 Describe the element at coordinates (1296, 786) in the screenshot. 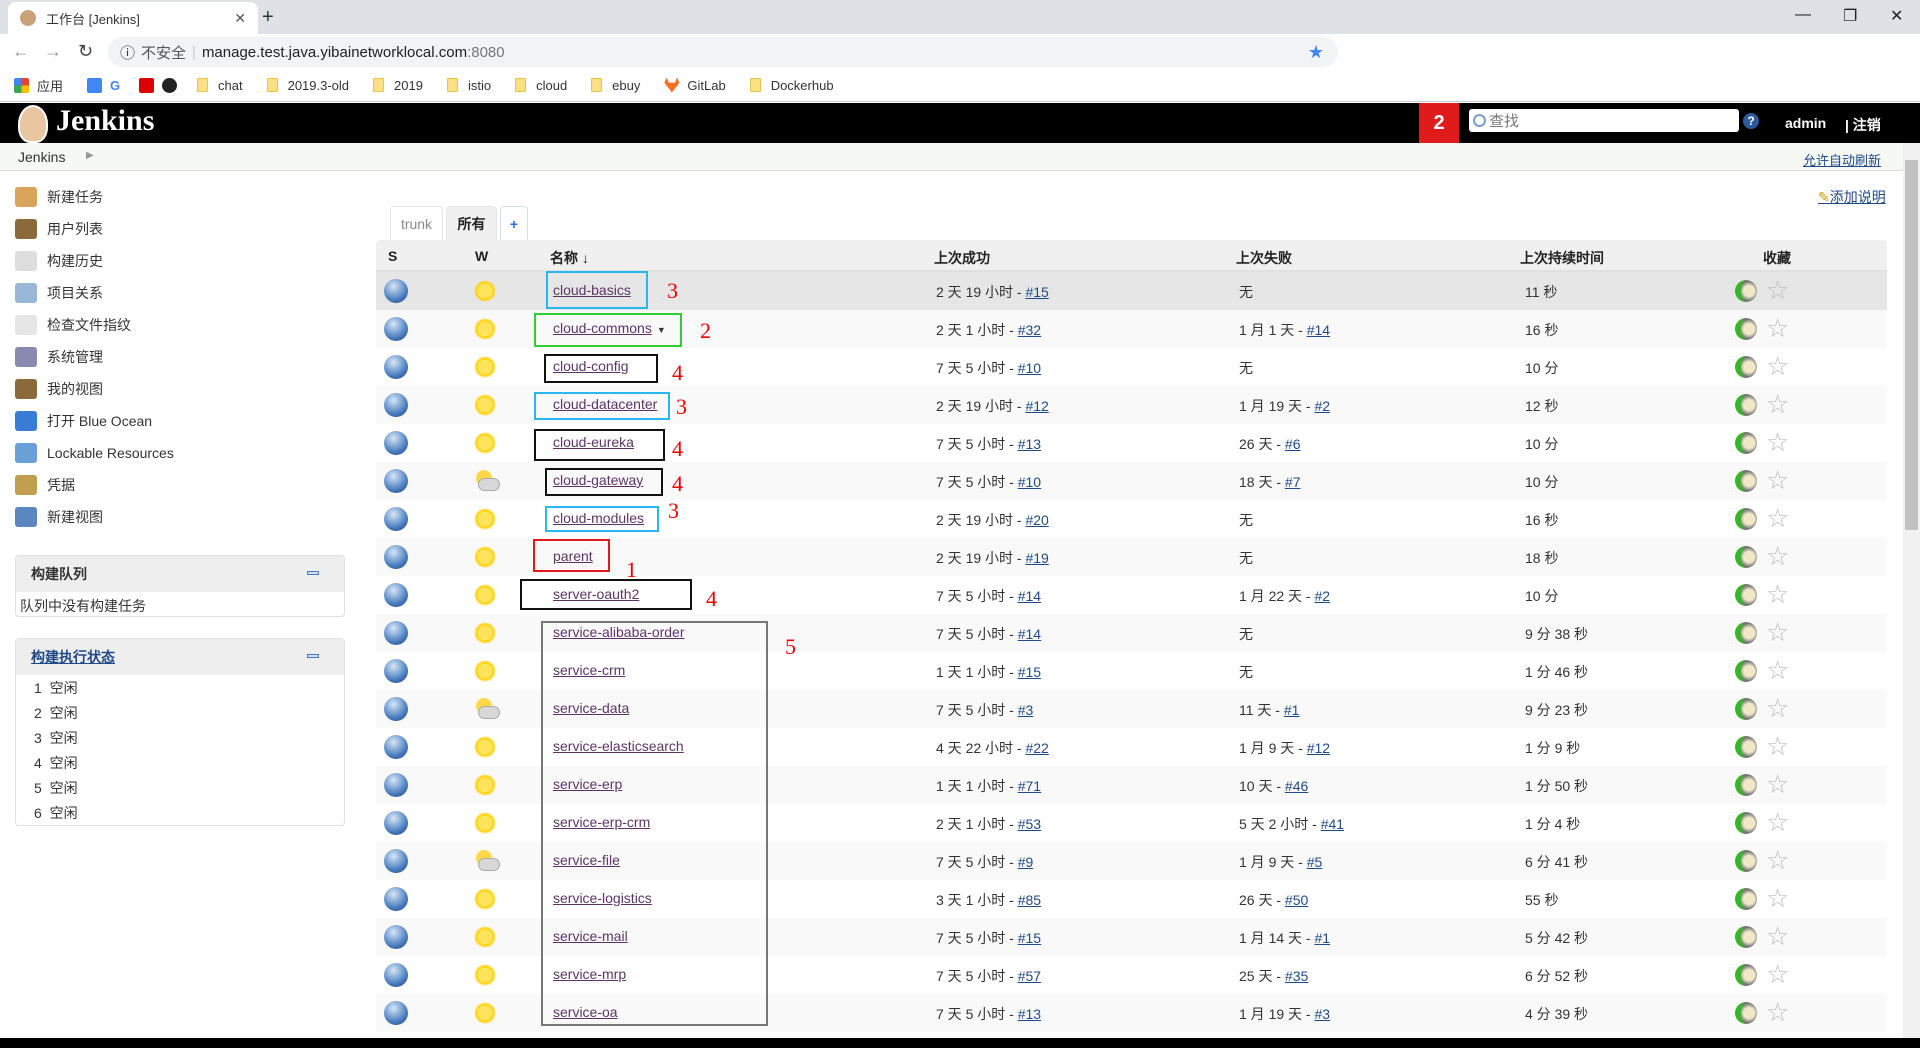

I see `last-failure-build-link: #46` at that location.